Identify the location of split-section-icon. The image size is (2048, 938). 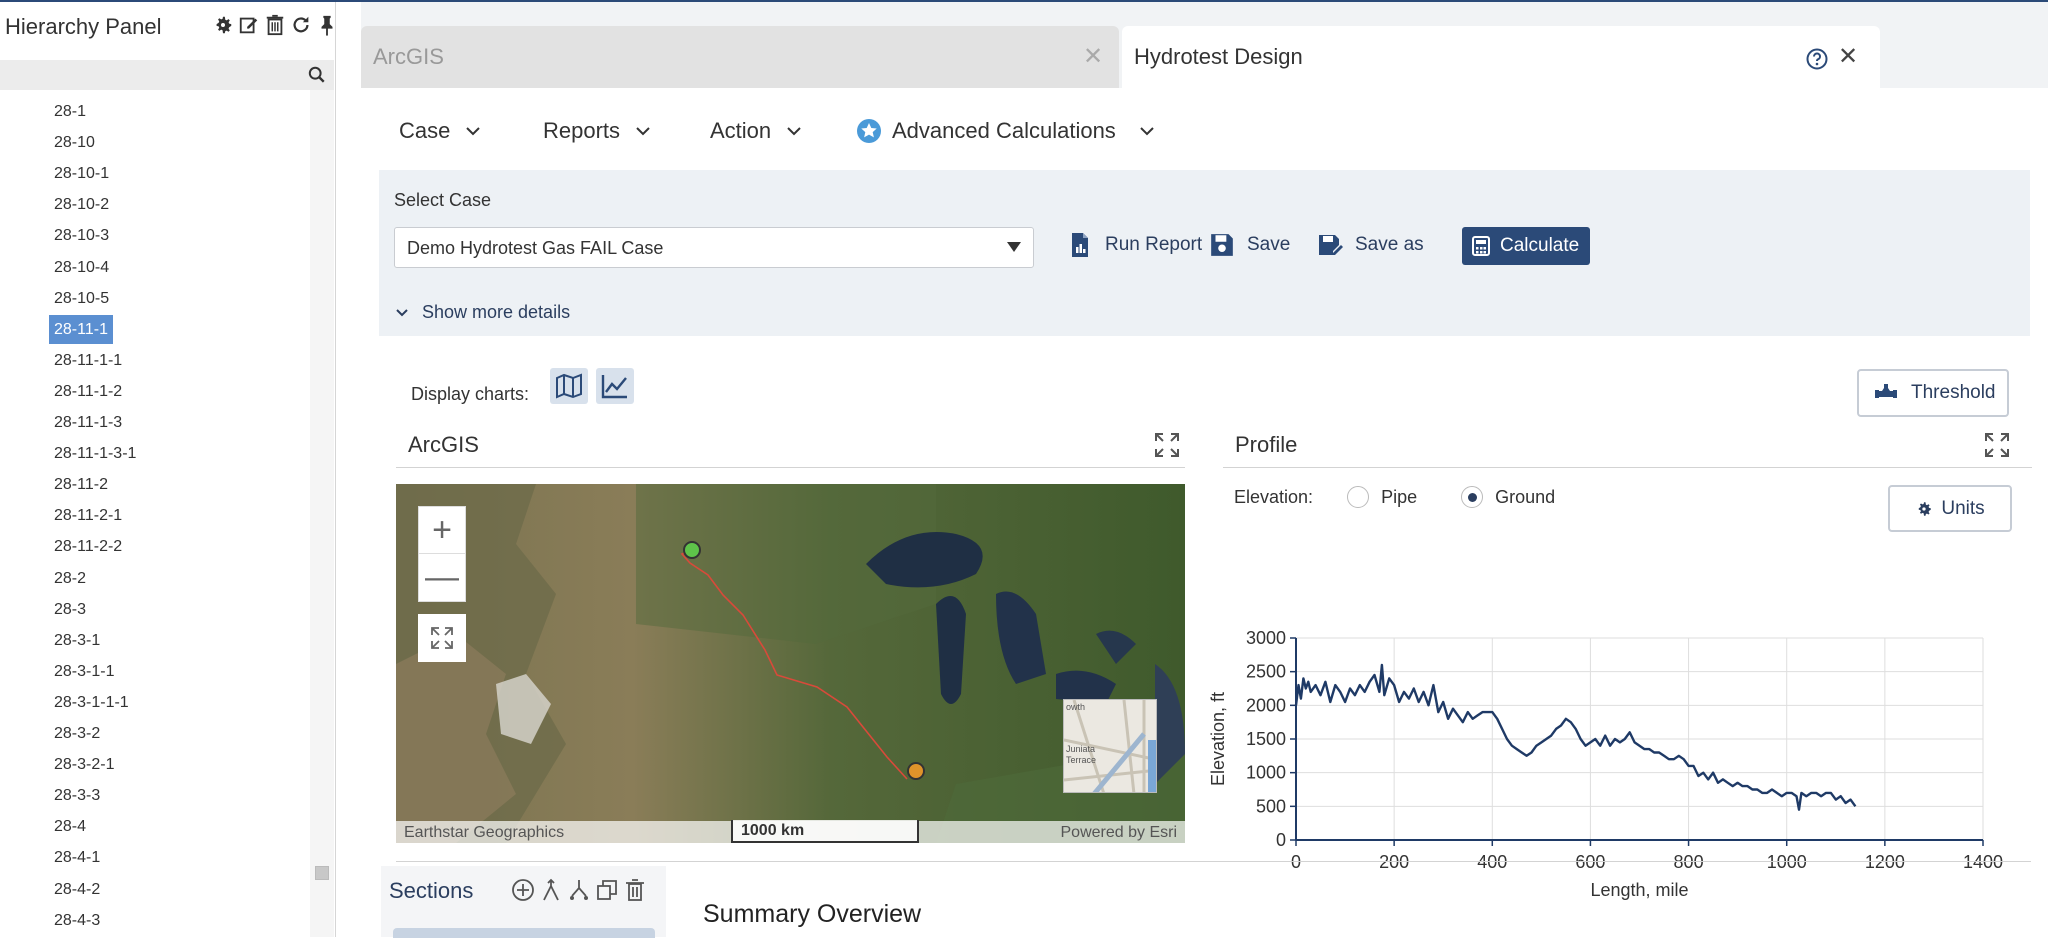
(579, 890).